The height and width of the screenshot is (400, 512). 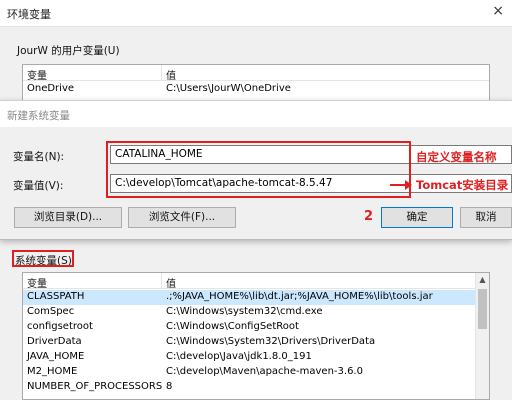 What do you see at coordinates (482, 336) in the screenshot?
I see `system-list-scrollbar: ▲` at bounding box center [482, 336].